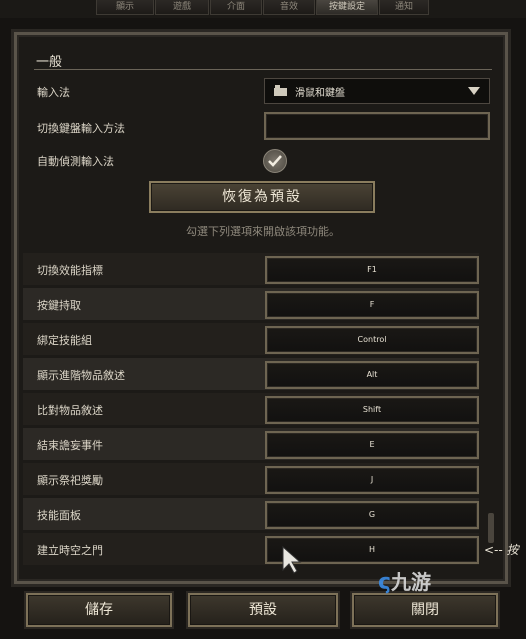  Describe the element at coordinates (75, 161) in the screenshot. I see `auto-detect-label: 自動偵測輸入法` at that location.